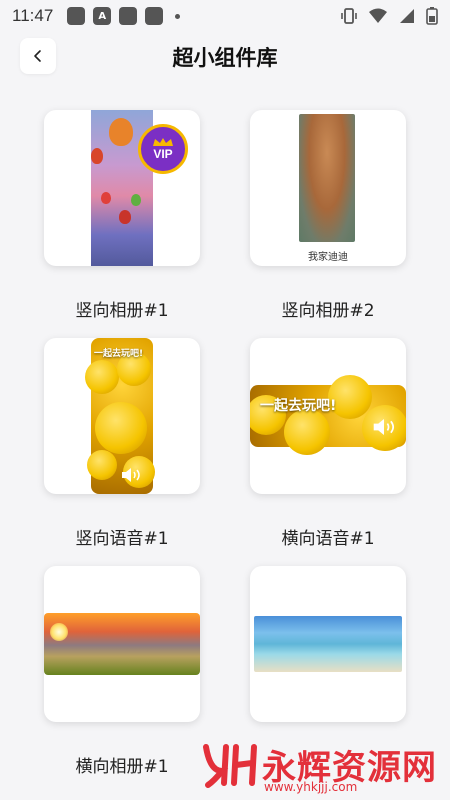 This screenshot has width=450, height=800. Describe the element at coordinates (432, 16) in the screenshot. I see `battery-icon` at that location.